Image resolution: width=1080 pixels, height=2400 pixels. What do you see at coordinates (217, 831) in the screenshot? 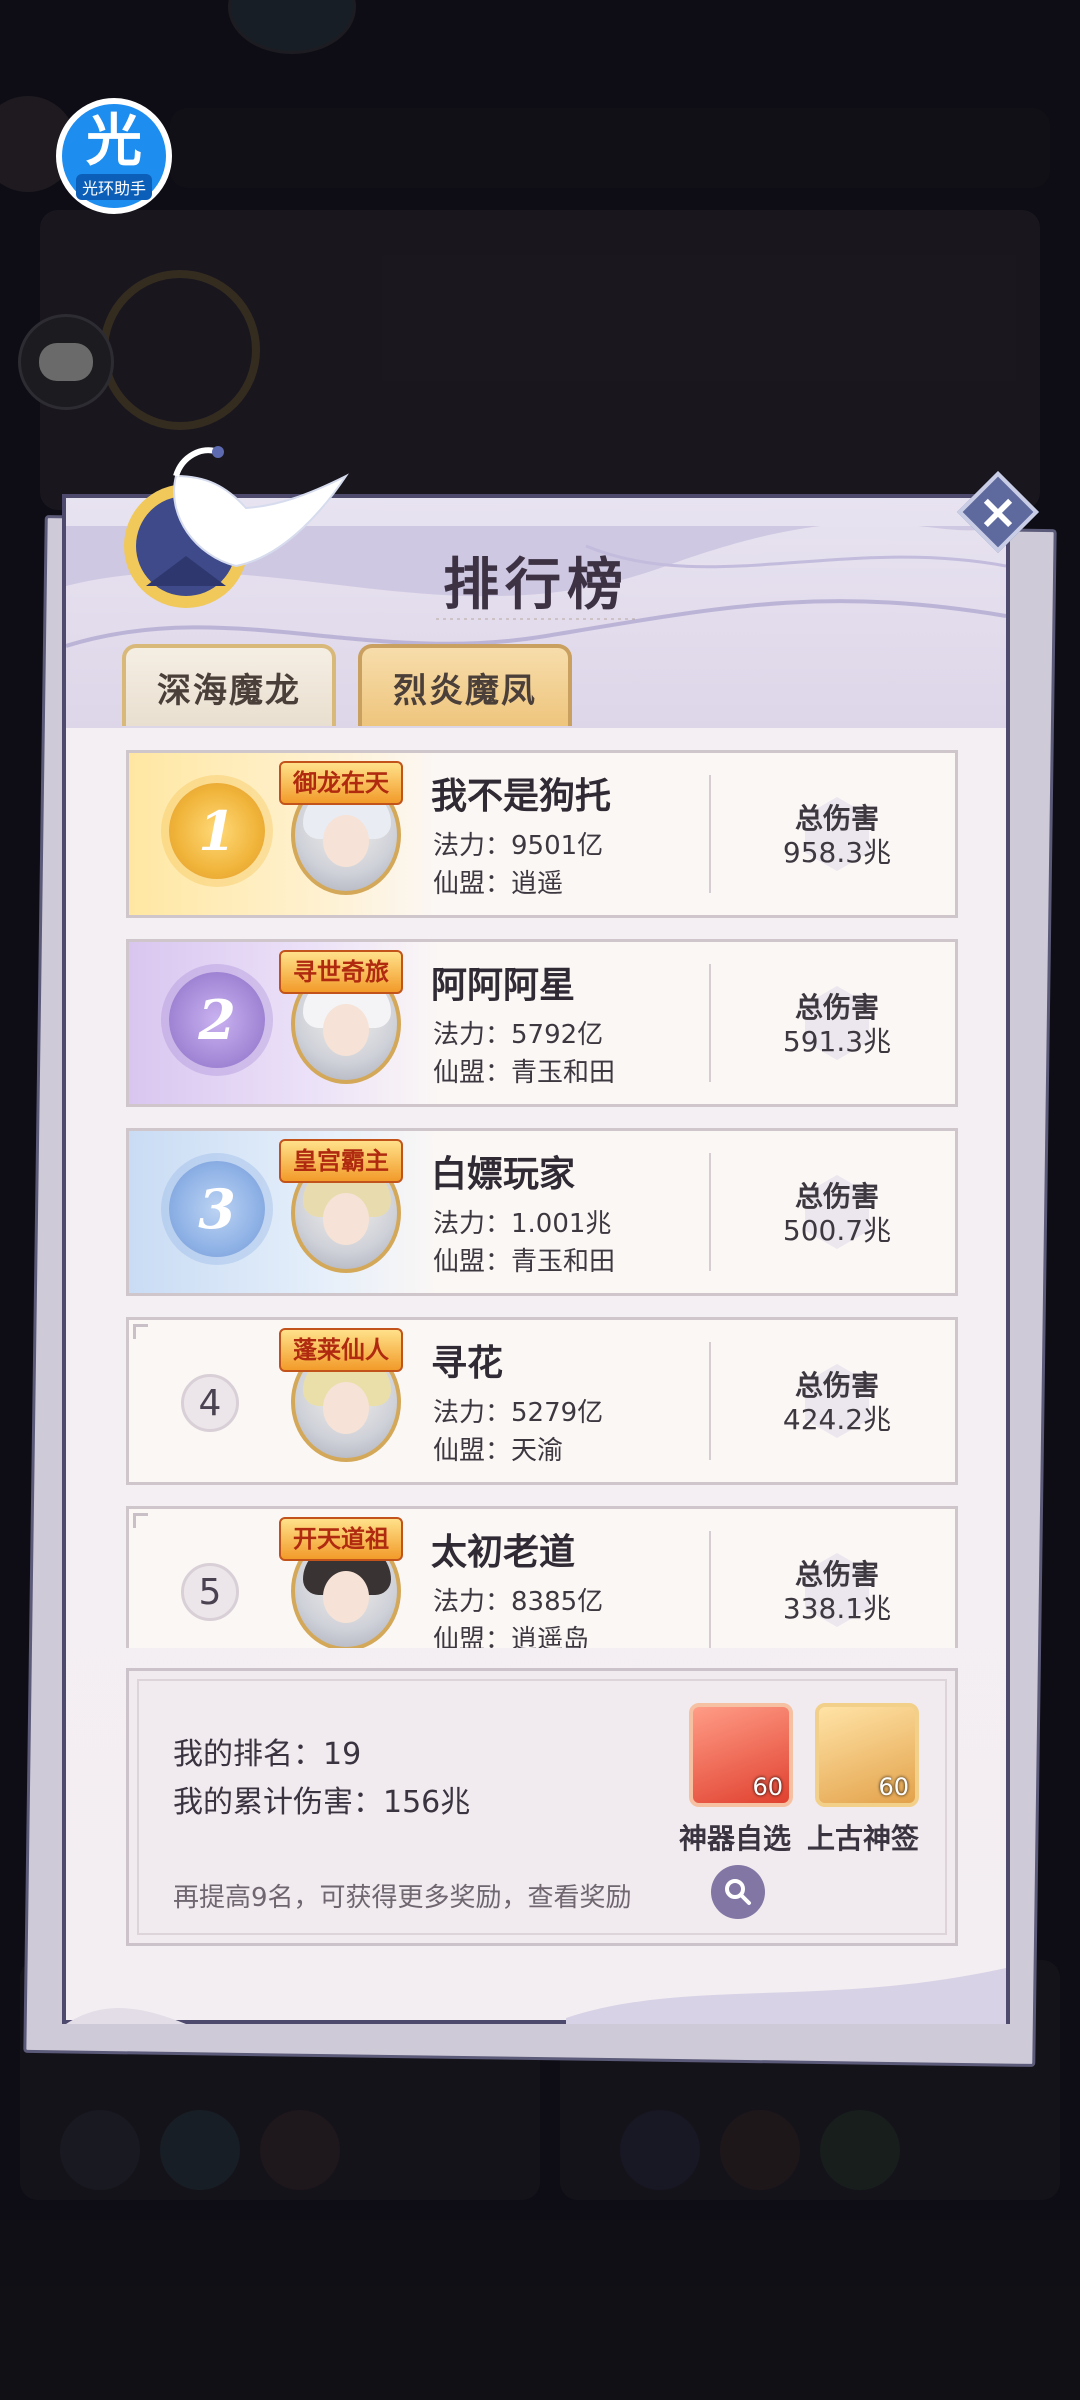
I see `rank-medal-gold: 1` at bounding box center [217, 831].